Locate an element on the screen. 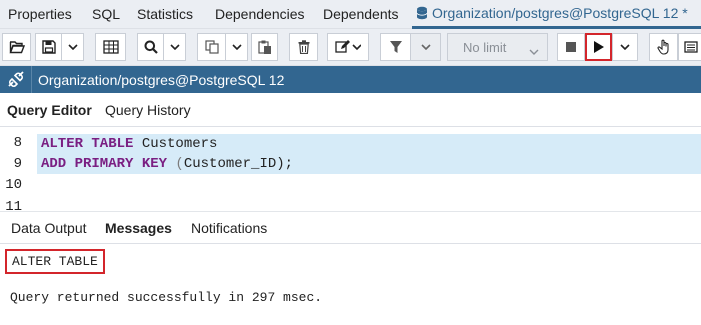 The image size is (701, 325). connection-icon is located at coordinates (16, 81).